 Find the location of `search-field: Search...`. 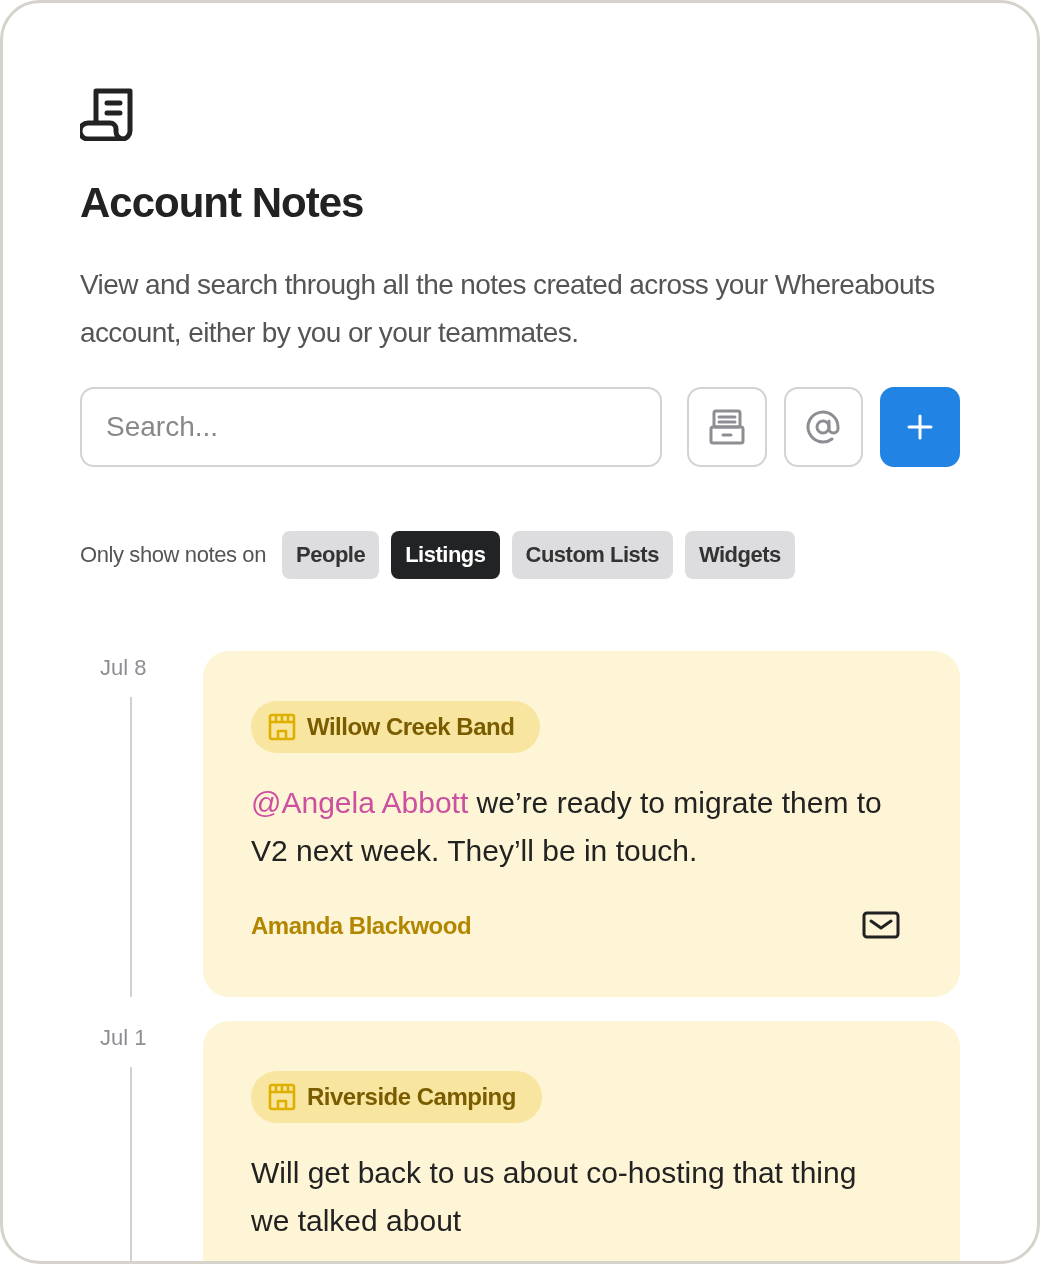

search-field: Search... is located at coordinates (371, 427).